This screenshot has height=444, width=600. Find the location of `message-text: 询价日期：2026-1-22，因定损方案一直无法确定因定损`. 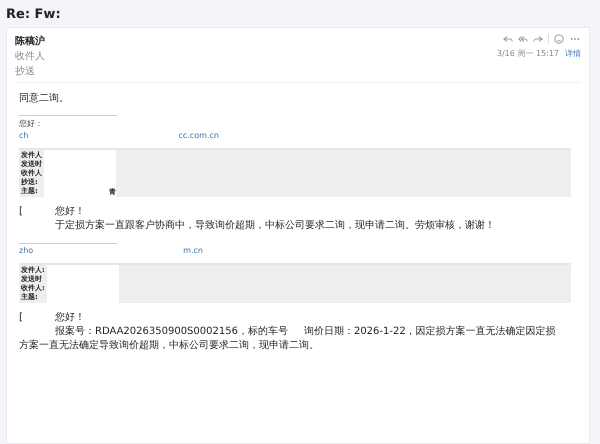

message-text: 询价日期：2026-1-22，因定损方案一直无法确定因定损 is located at coordinates (430, 332).